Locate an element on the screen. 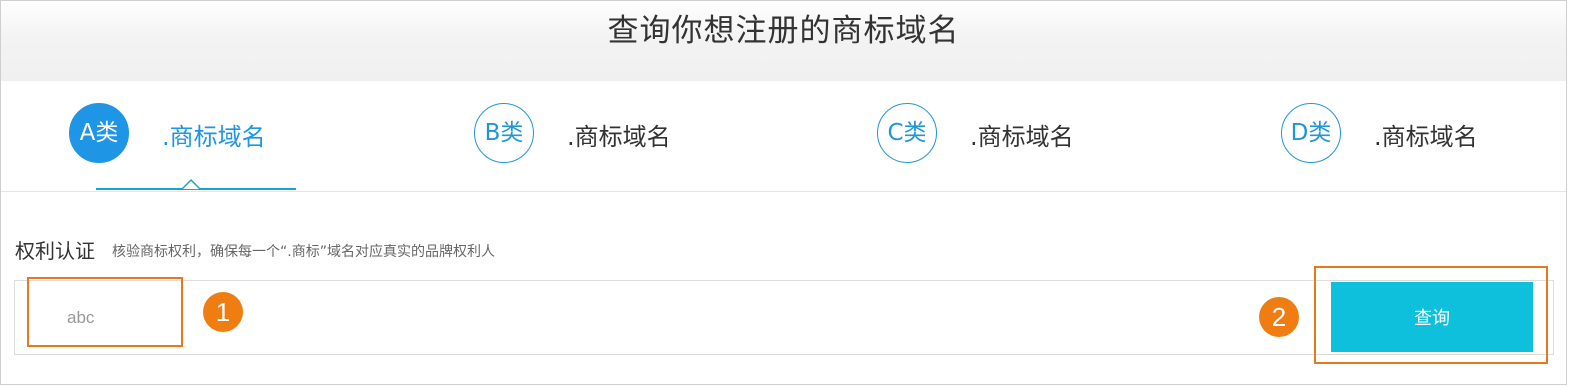 The height and width of the screenshot is (387, 1574). step-marker-1: 1 is located at coordinates (223, 312).